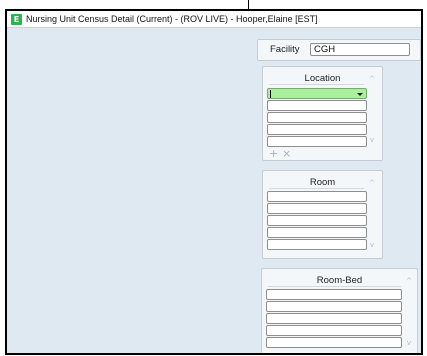 Image resolution: width=427 pixels, height=356 pixels. Describe the element at coordinates (270, 94) in the screenshot. I see `text-cursor` at that location.